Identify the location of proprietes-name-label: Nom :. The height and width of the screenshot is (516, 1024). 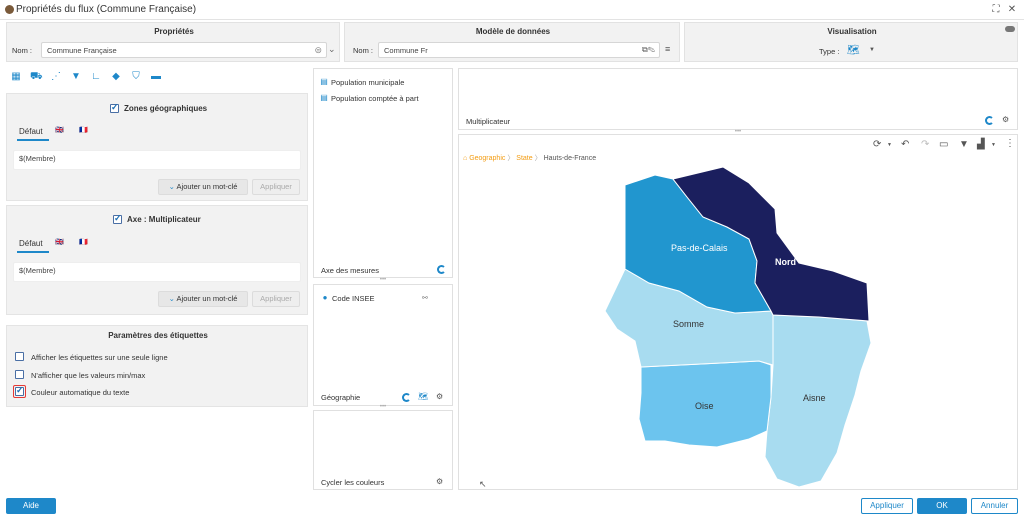
(22, 50).